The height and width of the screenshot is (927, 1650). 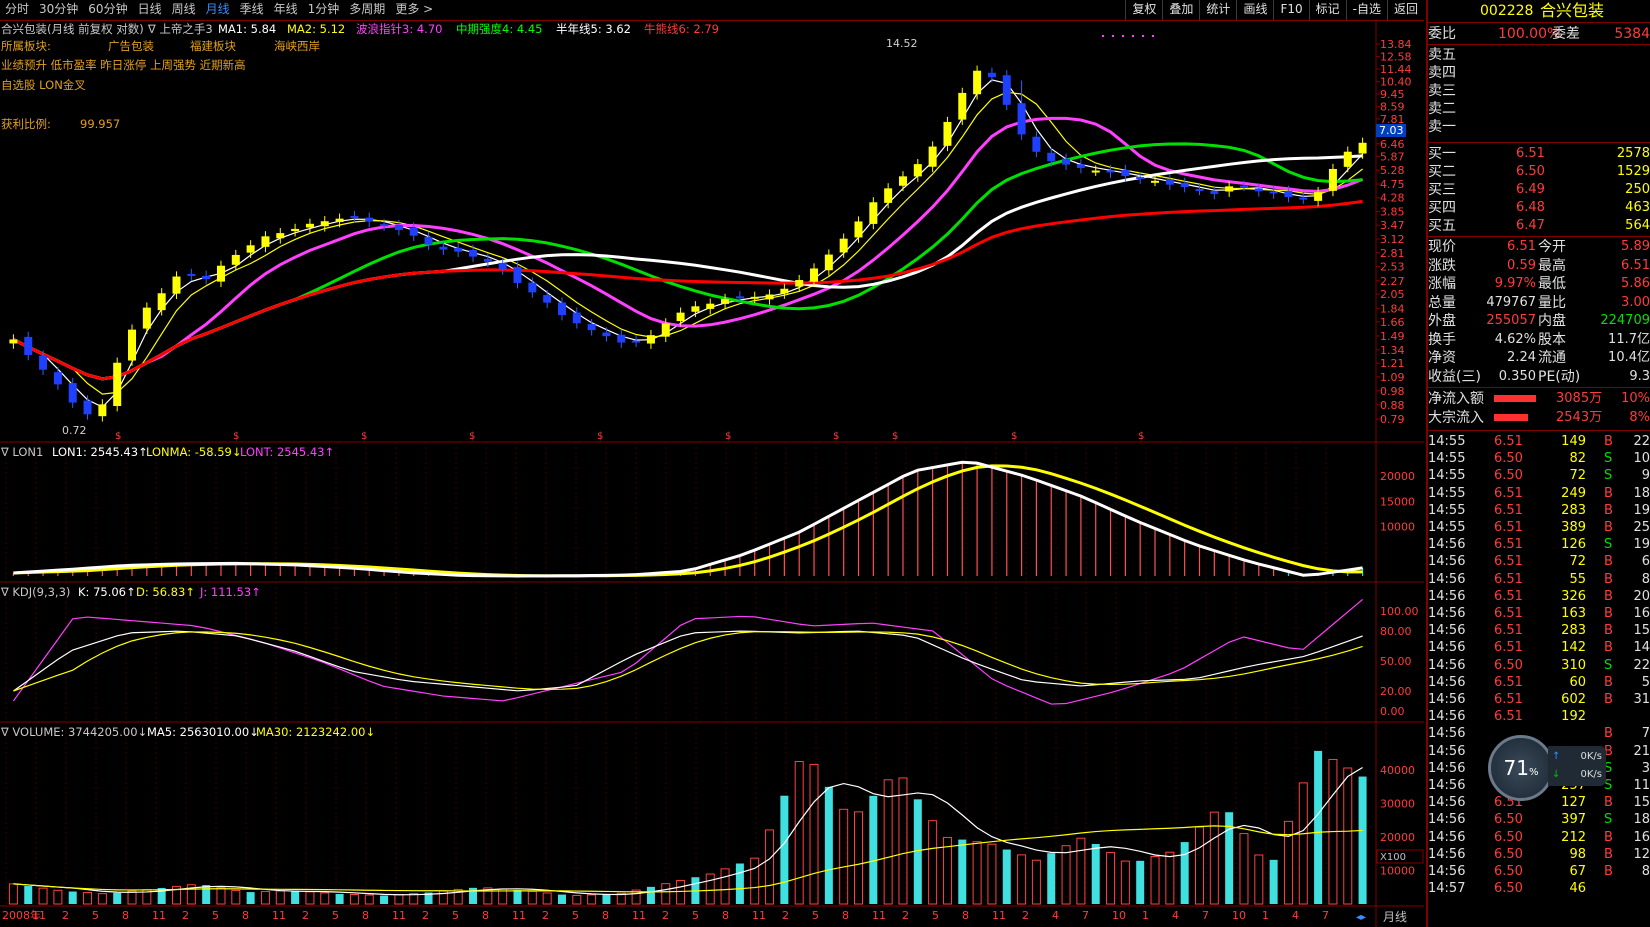 What do you see at coordinates (324, 10) in the screenshot?
I see `period-tab-8: 1分钟` at bounding box center [324, 10].